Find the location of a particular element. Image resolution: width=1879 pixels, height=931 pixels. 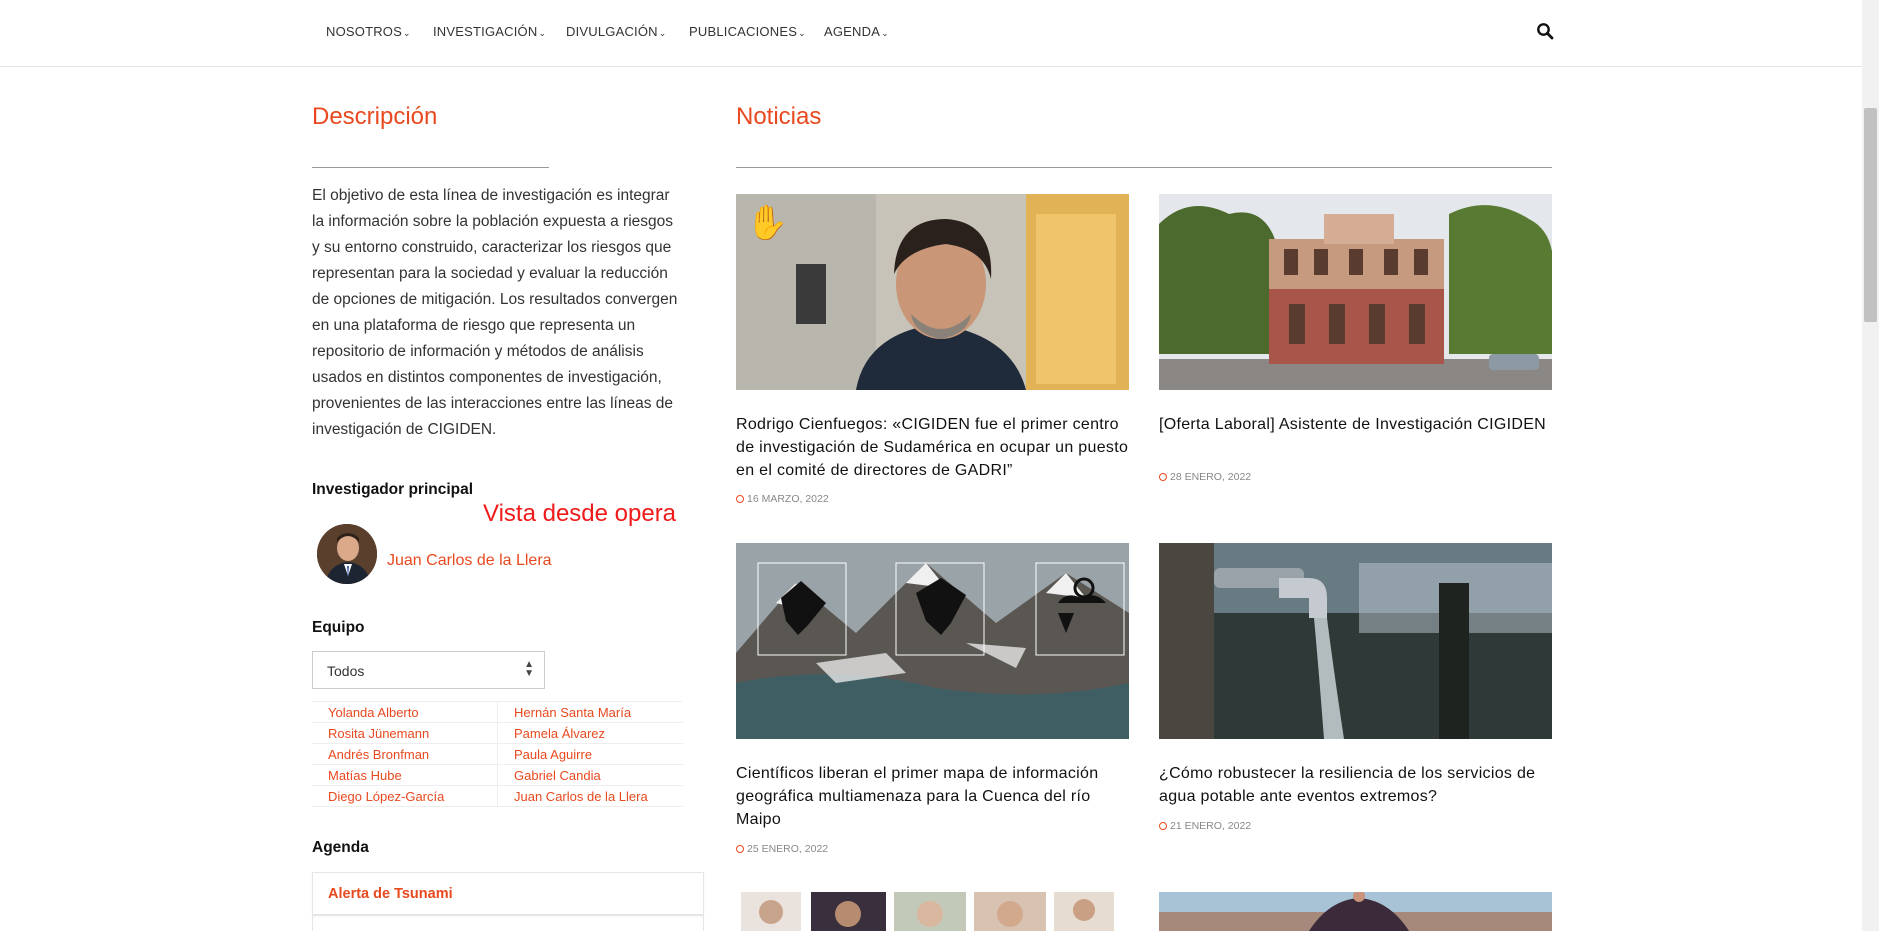

investigador-name-link: Juan Carlos de la Llera is located at coordinates (469, 561).